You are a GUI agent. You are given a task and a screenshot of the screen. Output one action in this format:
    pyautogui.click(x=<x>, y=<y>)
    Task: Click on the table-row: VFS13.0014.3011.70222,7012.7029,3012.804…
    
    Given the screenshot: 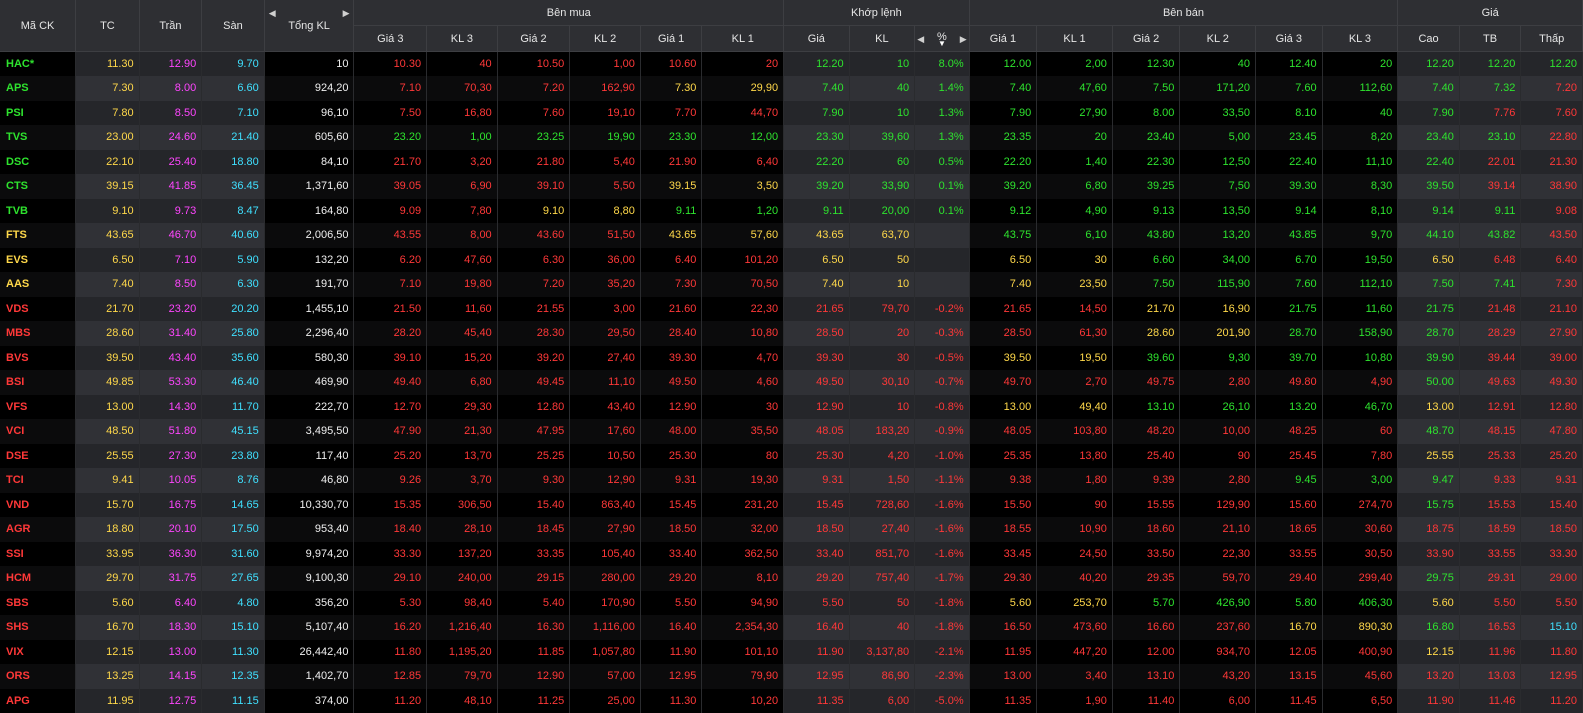 What is the action you would take?
    pyautogui.click(x=791, y=407)
    